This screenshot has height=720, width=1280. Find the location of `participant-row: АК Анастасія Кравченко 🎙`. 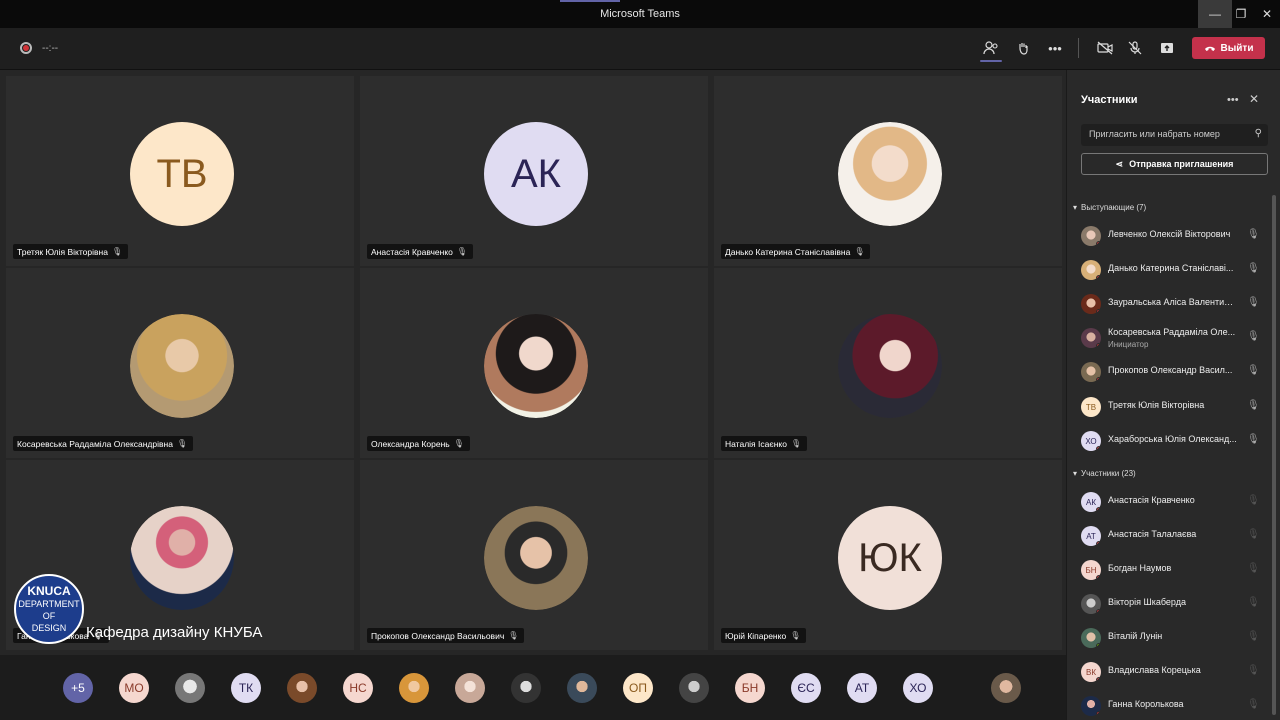

participant-row: АК Анастасія Кравченко 🎙 is located at coordinates (1171, 502).